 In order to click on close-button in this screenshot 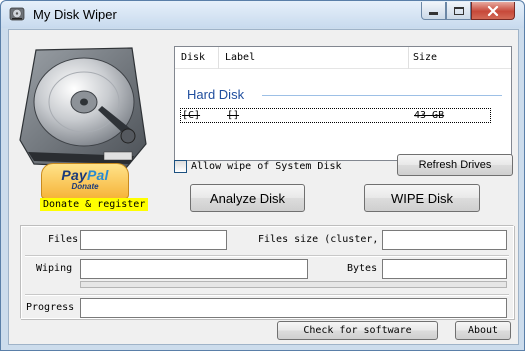, I will do `click(493, 11)`.